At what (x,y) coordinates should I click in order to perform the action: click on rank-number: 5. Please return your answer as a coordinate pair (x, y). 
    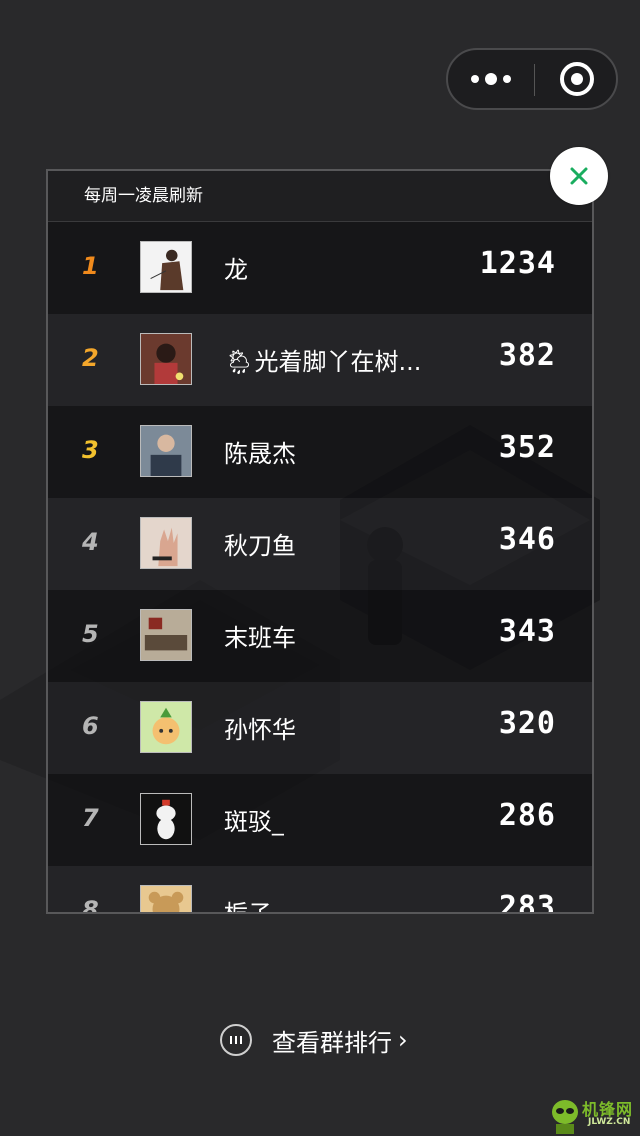
    Looking at the image, I should click on (90, 634).